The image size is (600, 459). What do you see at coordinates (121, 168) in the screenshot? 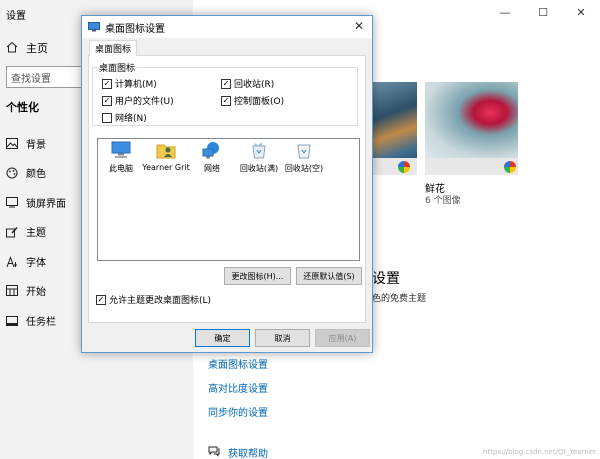
I see `icon-label: 此电脑` at bounding box center [121, 168].